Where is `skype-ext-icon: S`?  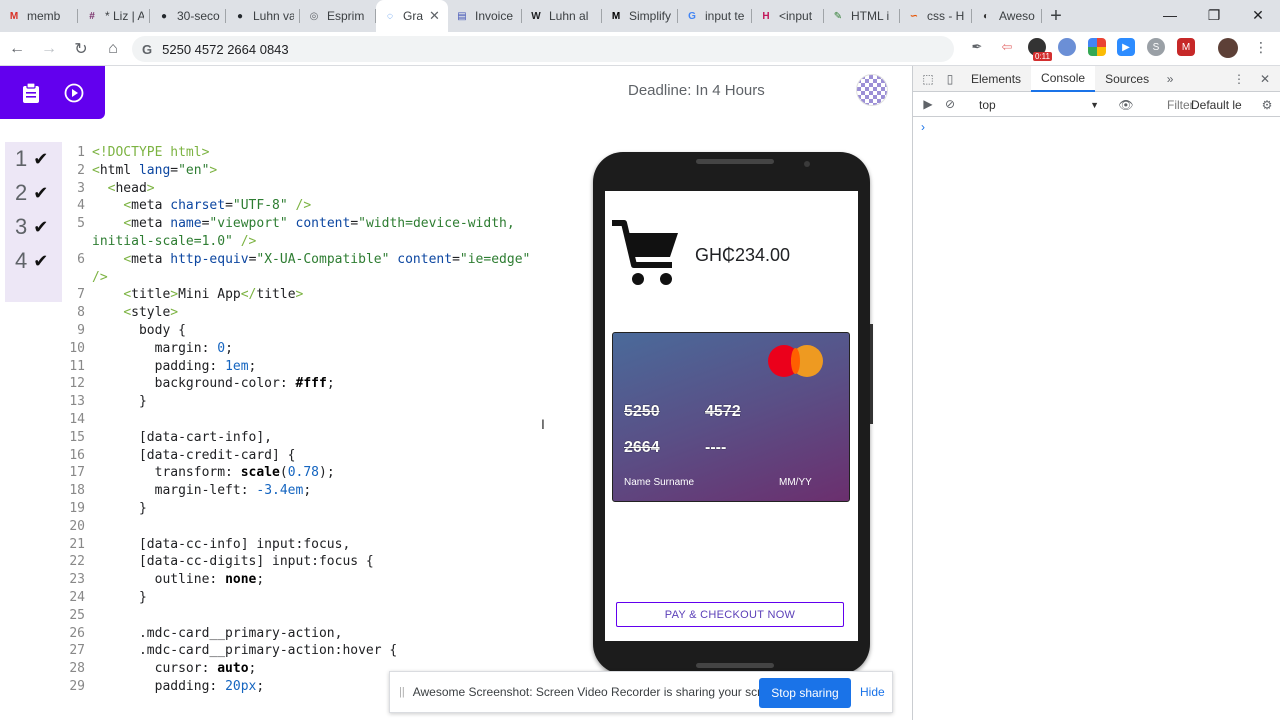 skype-ext-icon: S is located at coordinates (1156, 47).